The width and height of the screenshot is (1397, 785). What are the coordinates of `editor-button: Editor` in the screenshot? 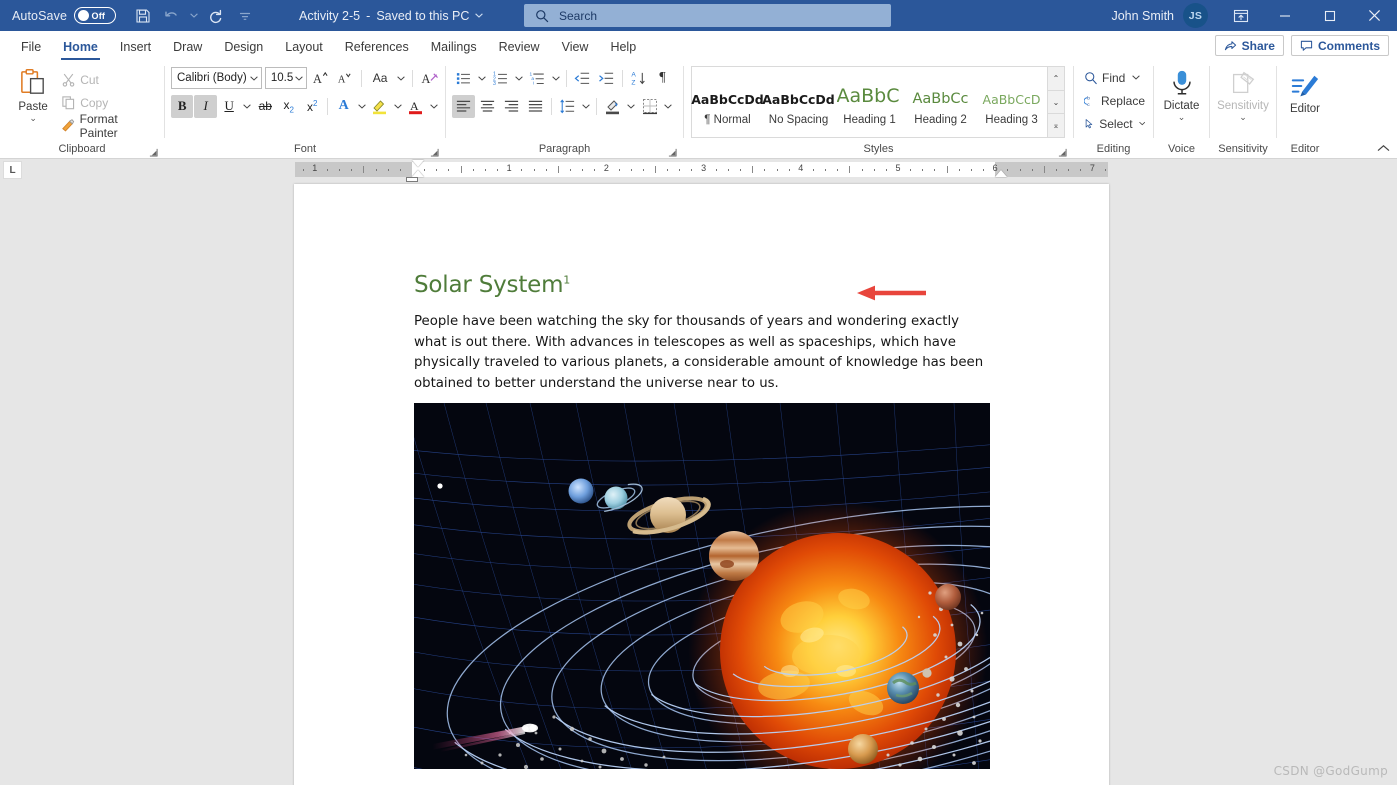 It's located at (1305, 103).